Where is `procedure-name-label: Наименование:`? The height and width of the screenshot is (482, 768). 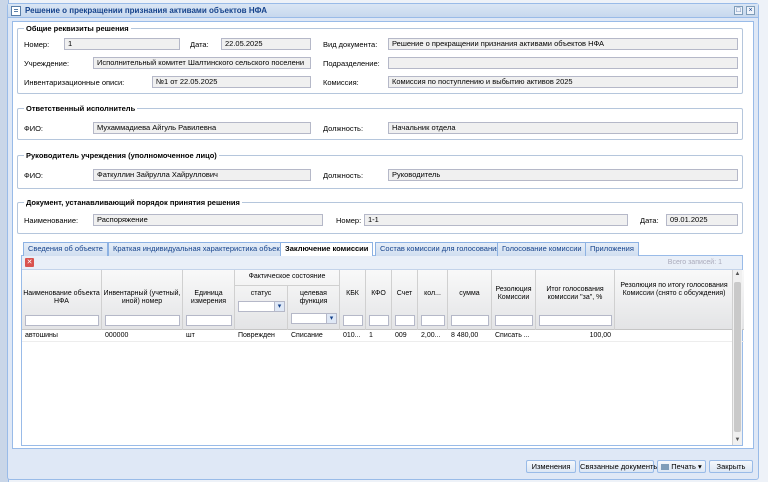 procedure-name-label: Наименование: is located at coordinates (51, 220).